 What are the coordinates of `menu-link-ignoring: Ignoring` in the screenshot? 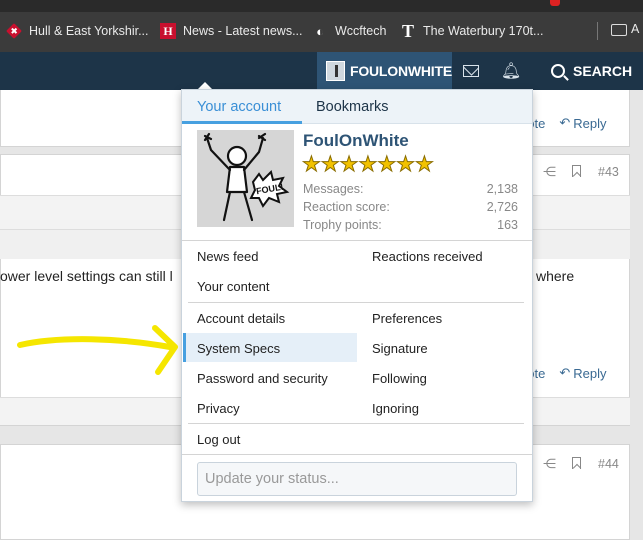 It's located at (395, 408).